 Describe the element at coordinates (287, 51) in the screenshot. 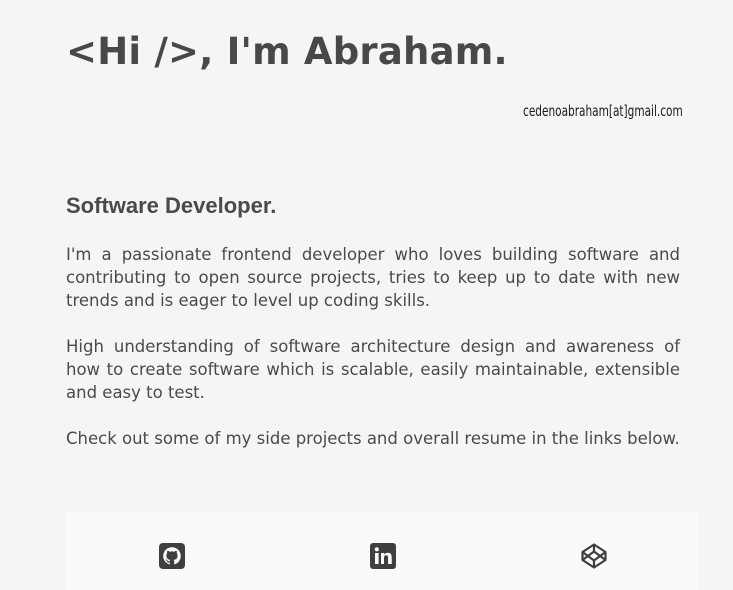

I see `page-title: <Hi />, I'm Abraham.` at that location.